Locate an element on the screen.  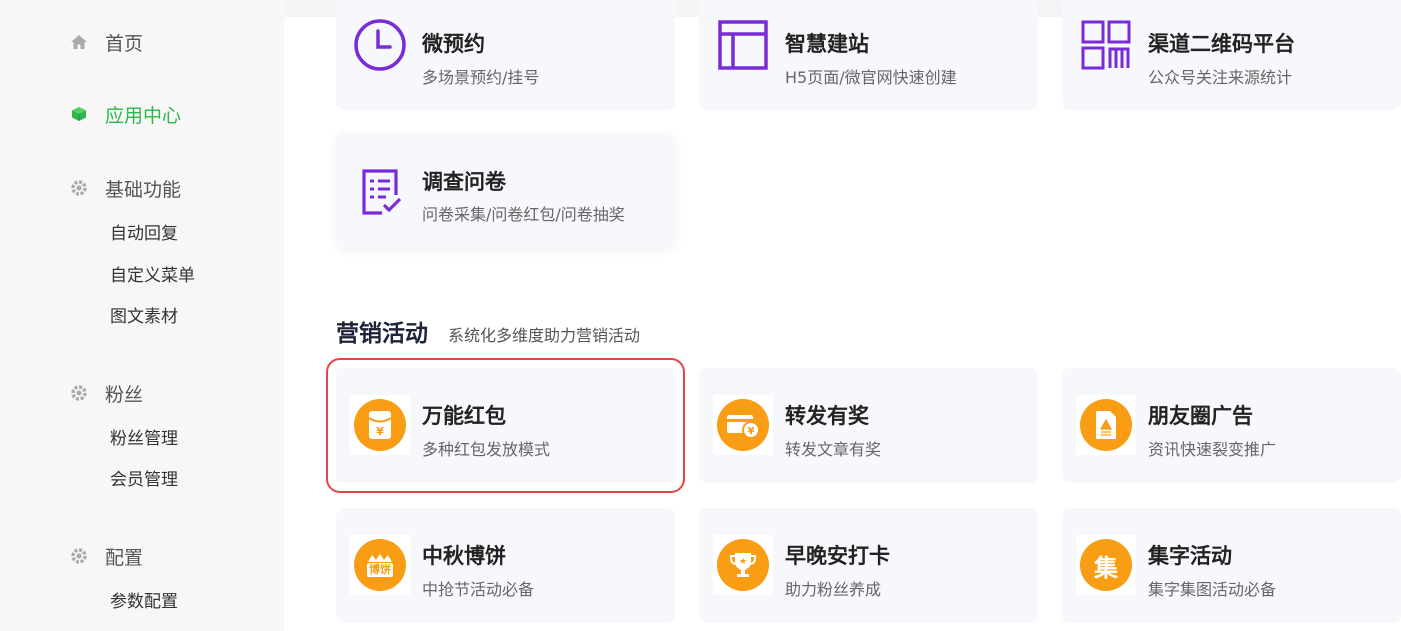
marketing-card-red-packet: ¥ 万能红包 多种红包发放模式 is located at coordinates (505, 425).